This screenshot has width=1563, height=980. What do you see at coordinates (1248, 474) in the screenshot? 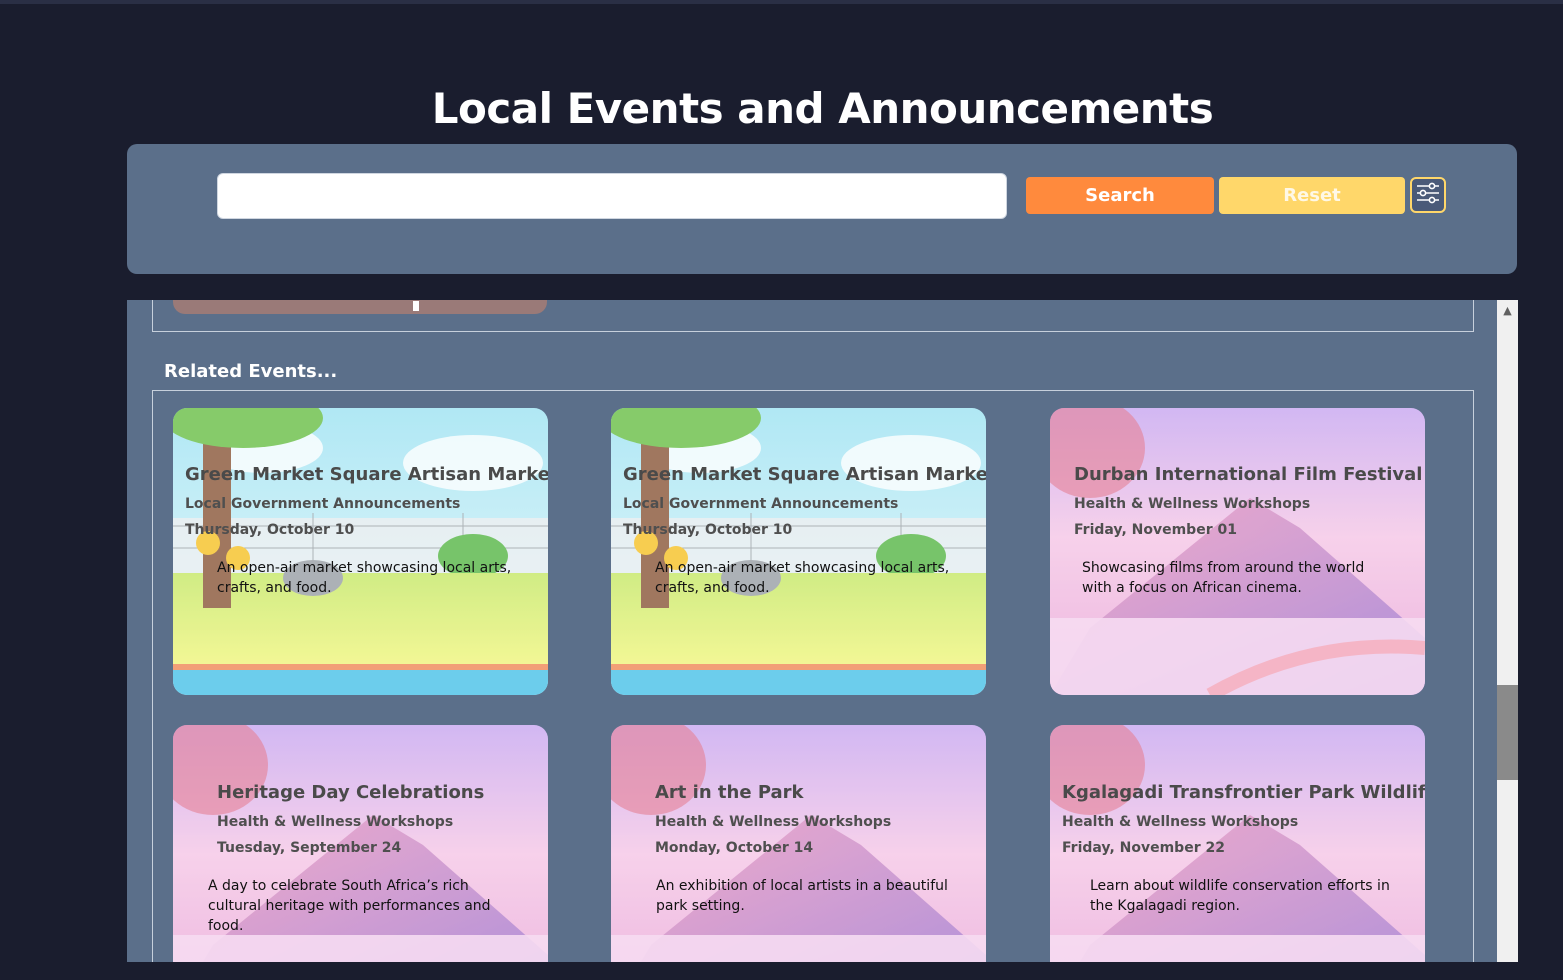
I see `event-title: Durban International Film Festival` at bounding box center [1248, 474].